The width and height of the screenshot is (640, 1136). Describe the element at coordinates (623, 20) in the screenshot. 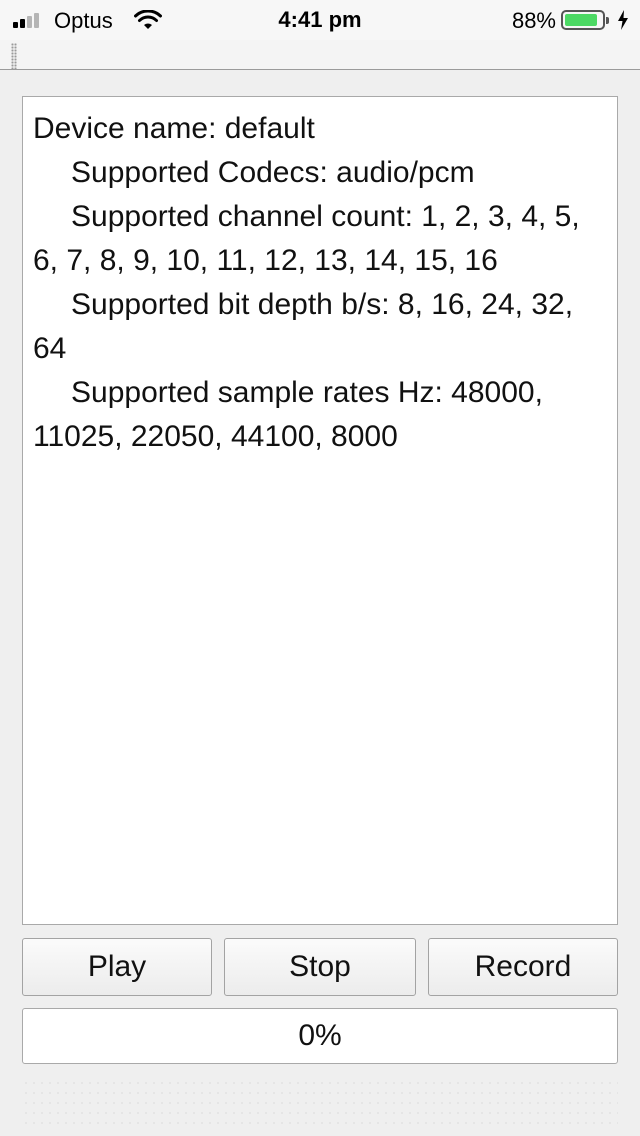

I see `charging-bolt-icon` at that location.